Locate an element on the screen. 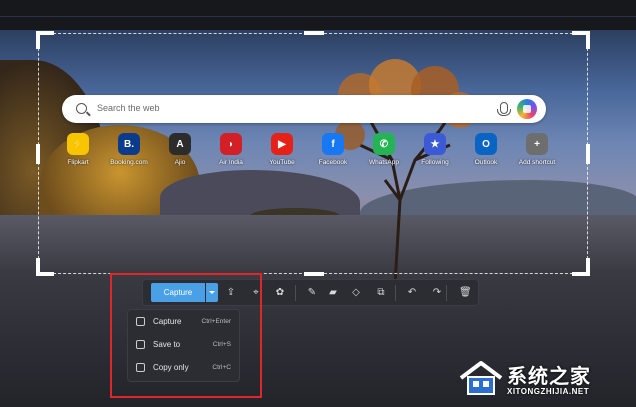 The image size is (636, 407). quick-link-tile: B. Booking.com is located at coordinates (129, 149).